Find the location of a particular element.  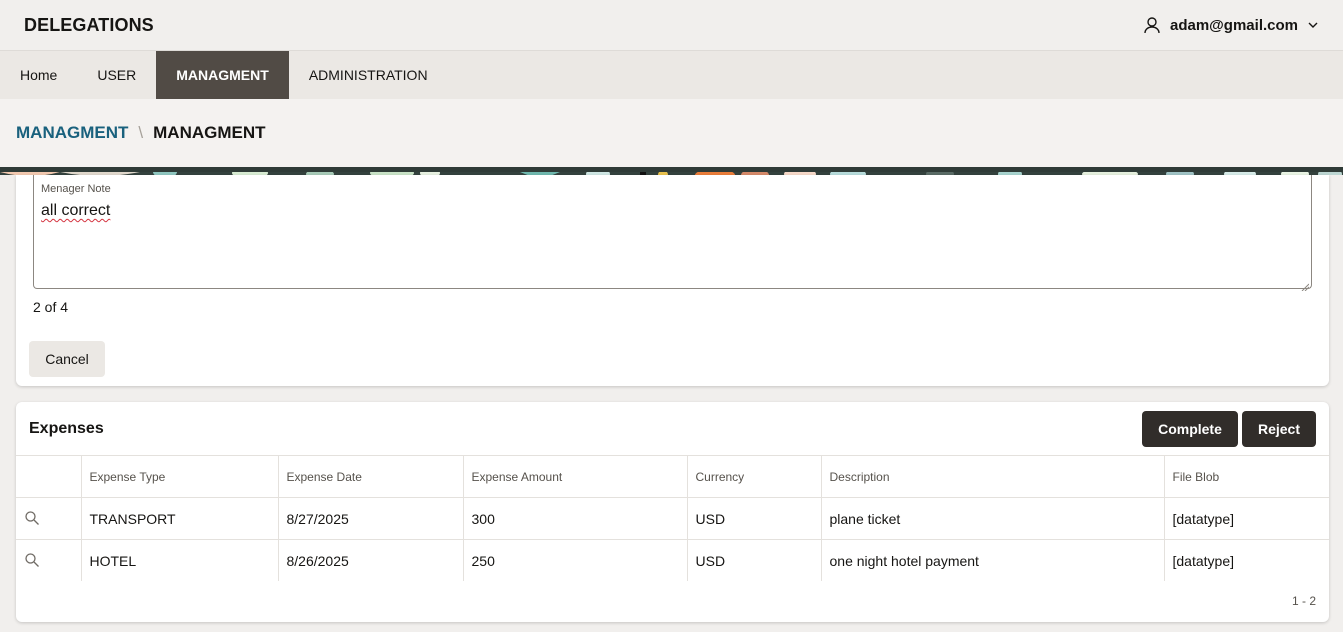

cell-description: plane ticket is located at coordinates (992, 518).